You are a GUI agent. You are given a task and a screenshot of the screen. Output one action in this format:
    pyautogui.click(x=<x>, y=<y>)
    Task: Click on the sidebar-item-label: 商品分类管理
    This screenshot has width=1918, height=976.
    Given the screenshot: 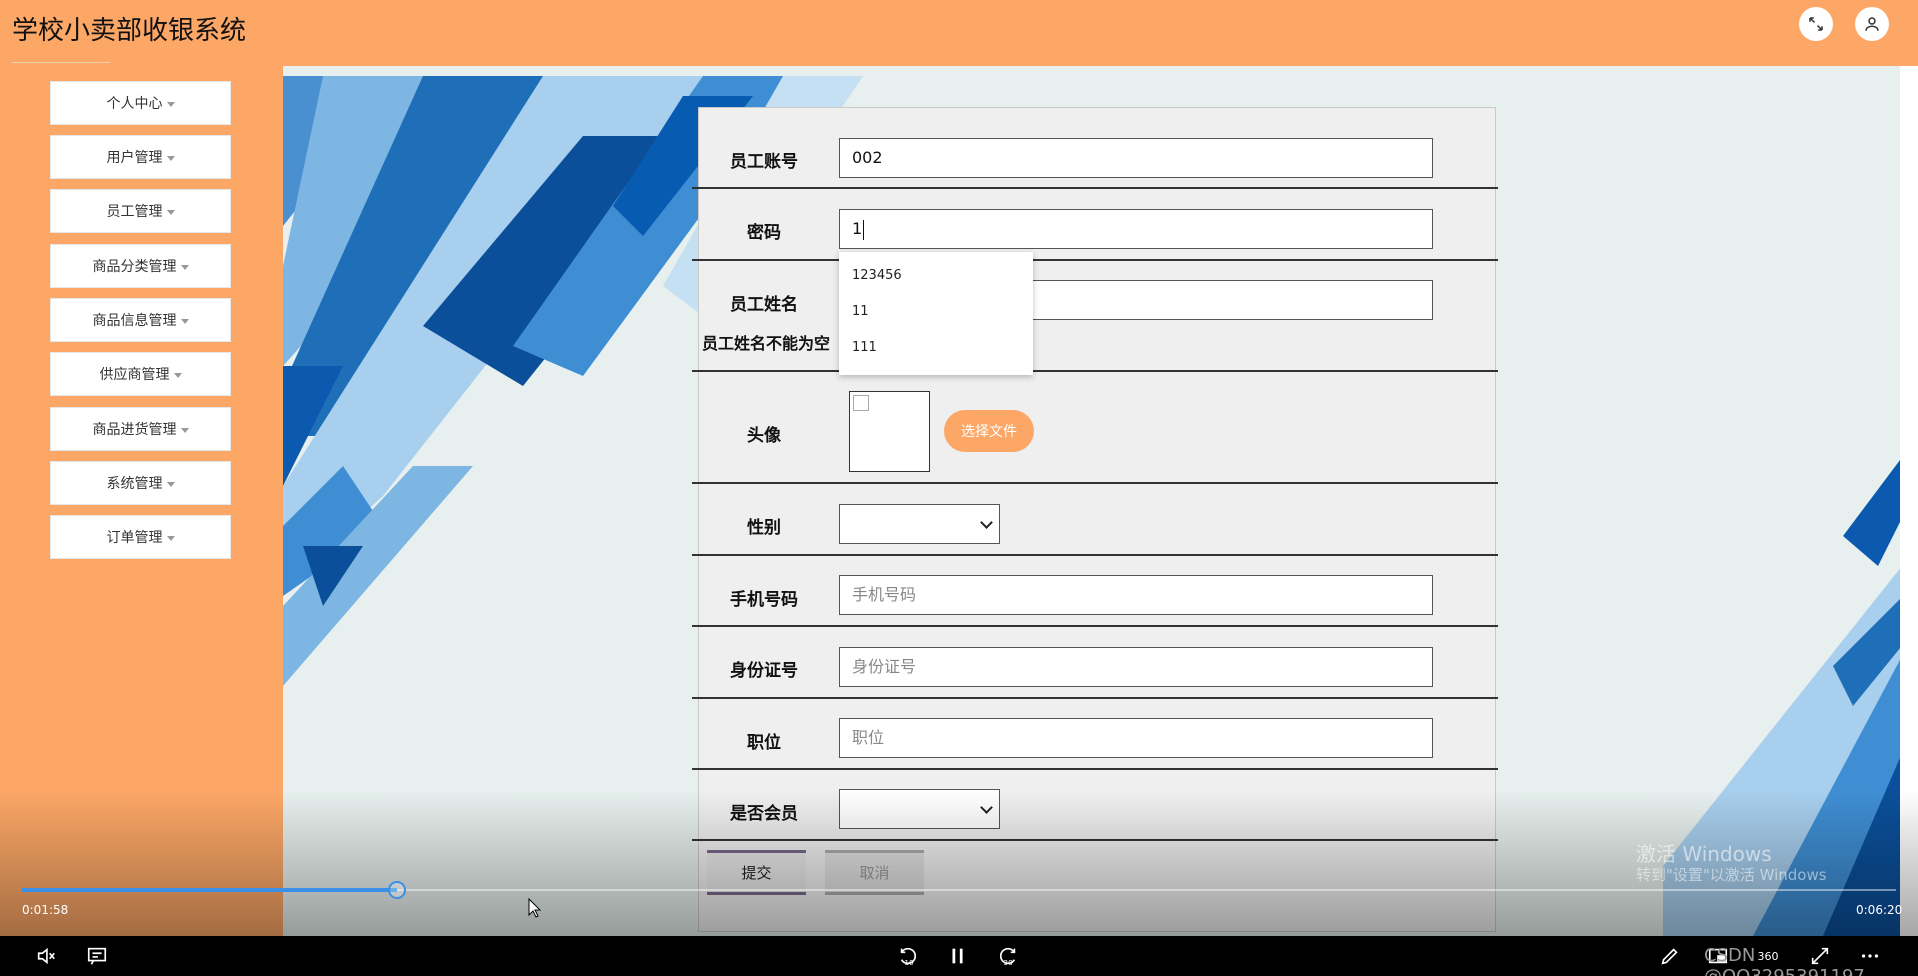 What is the action you would take?
    pyautogui.click(x=134, y=267)
    